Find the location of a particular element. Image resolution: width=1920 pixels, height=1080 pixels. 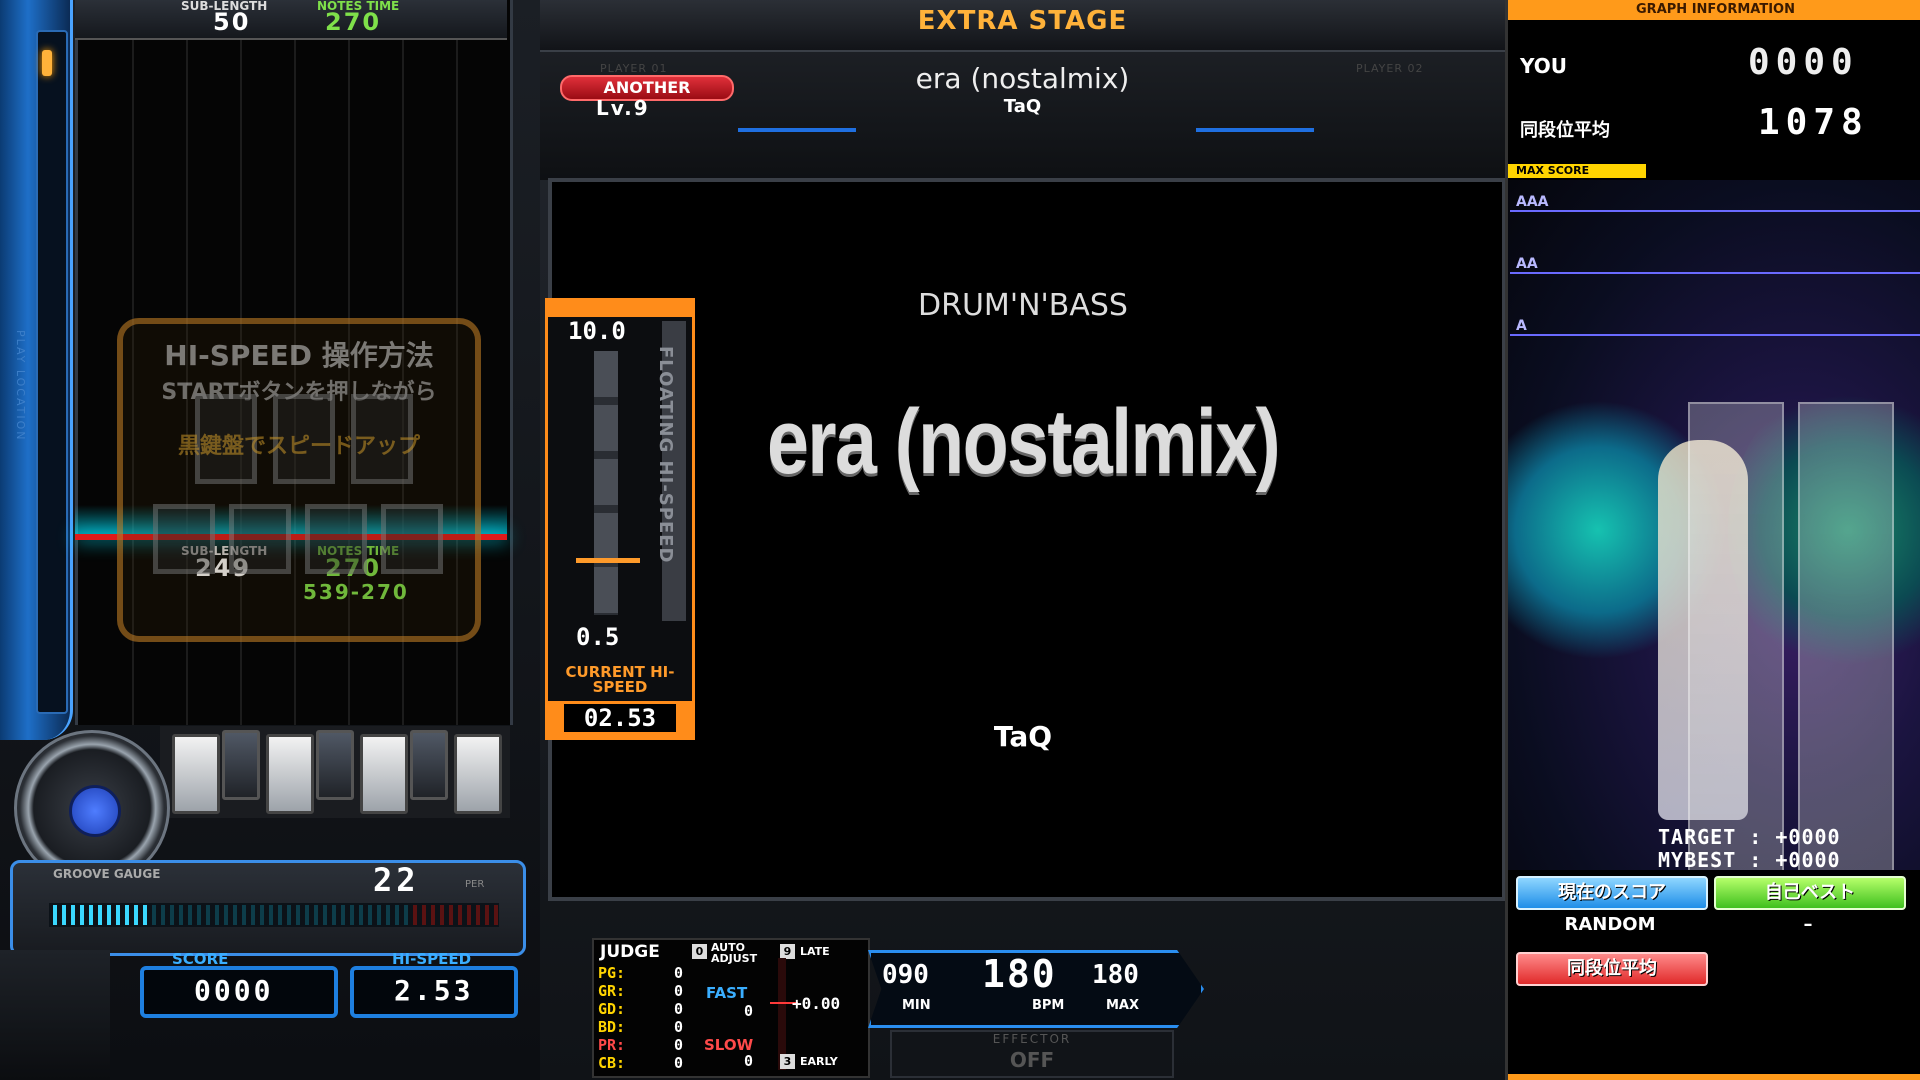

effector-panel: EFFECTOR OFF is located at coordinates (1032, 1054).